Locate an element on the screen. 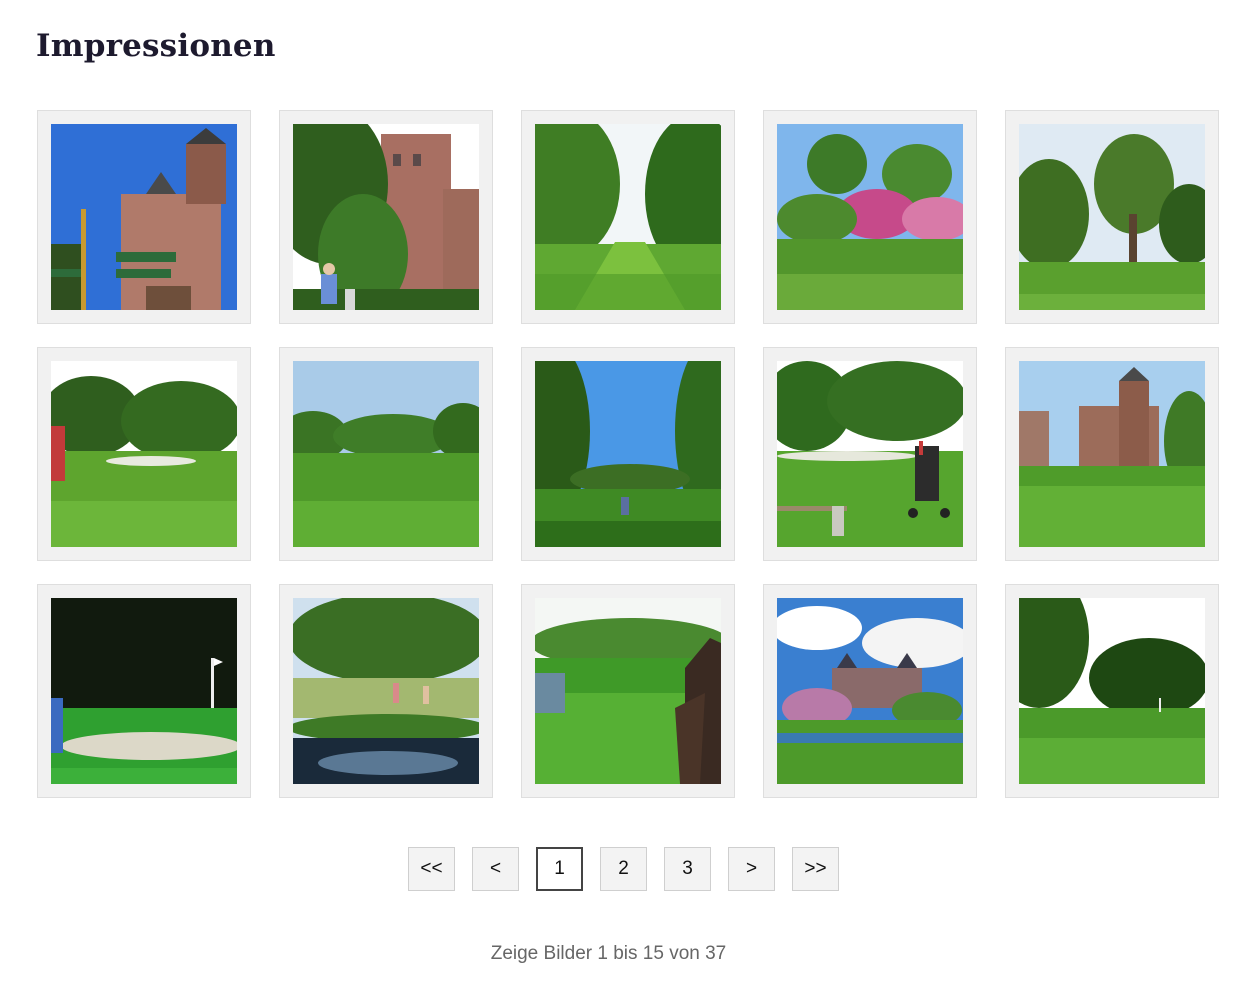 This screenshot has width=1257, height=1000. photo-castle-with-signpost is located at coordinates (144, 217).